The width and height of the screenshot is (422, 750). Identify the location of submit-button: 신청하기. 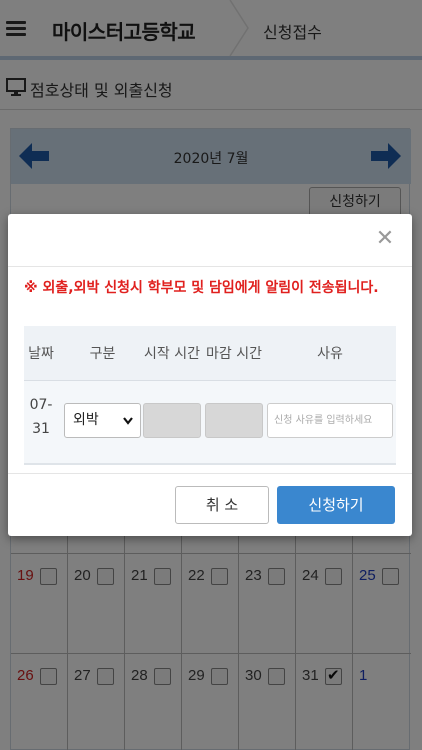
(336, 505).